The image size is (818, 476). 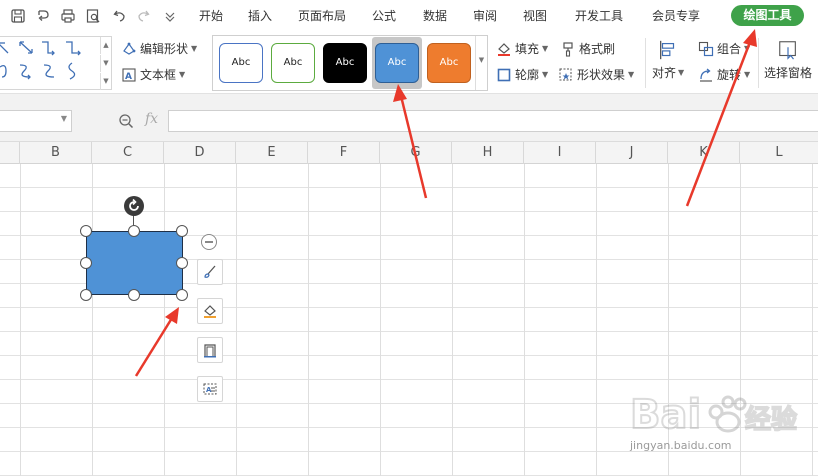 I want to click on svg-text: 经验, so click(x=771, y=419).